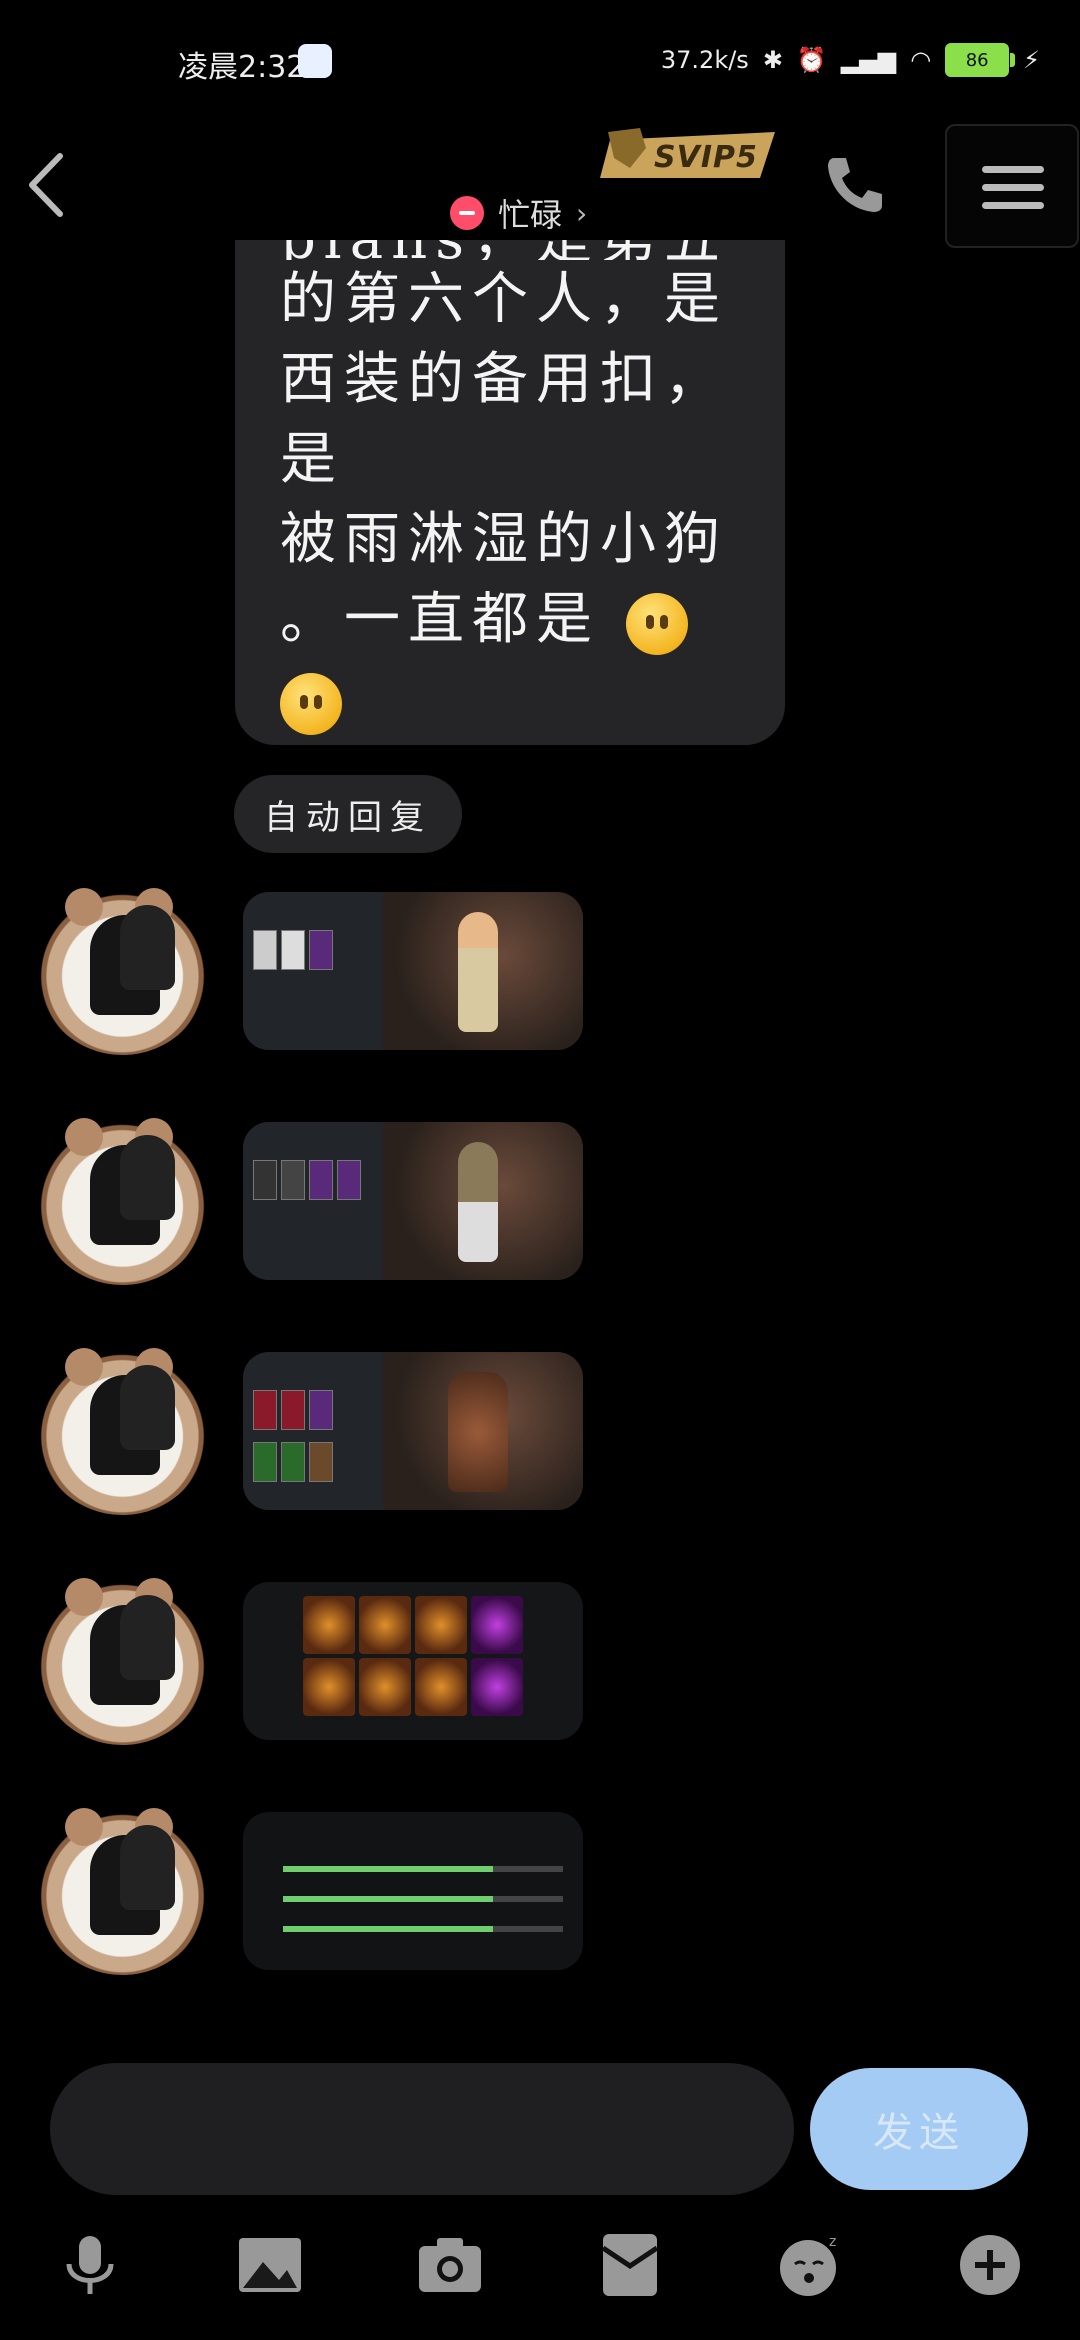  Describe the element at coordinates (467, 213) in the screenshot. I see `busy-status-icon` at that location.